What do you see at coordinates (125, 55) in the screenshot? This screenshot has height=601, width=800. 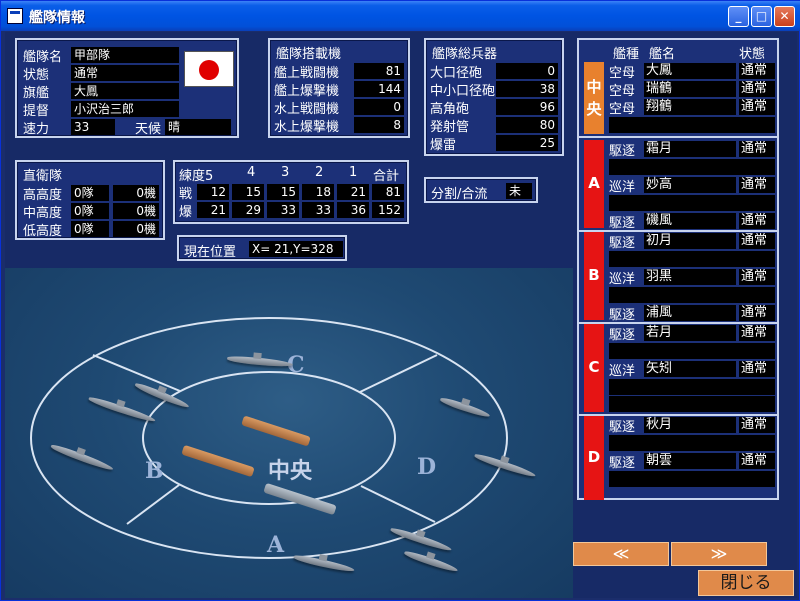 I see `fleet-name-value: 甲部隊` at bounding box center [125, 55].